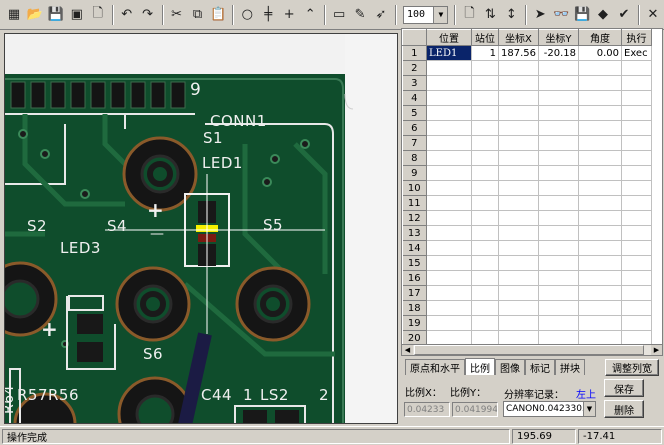 Image resolution: width=664 pixels, height=445 pixels. I want to click on camera-icon: ▭, so click(339, 15).